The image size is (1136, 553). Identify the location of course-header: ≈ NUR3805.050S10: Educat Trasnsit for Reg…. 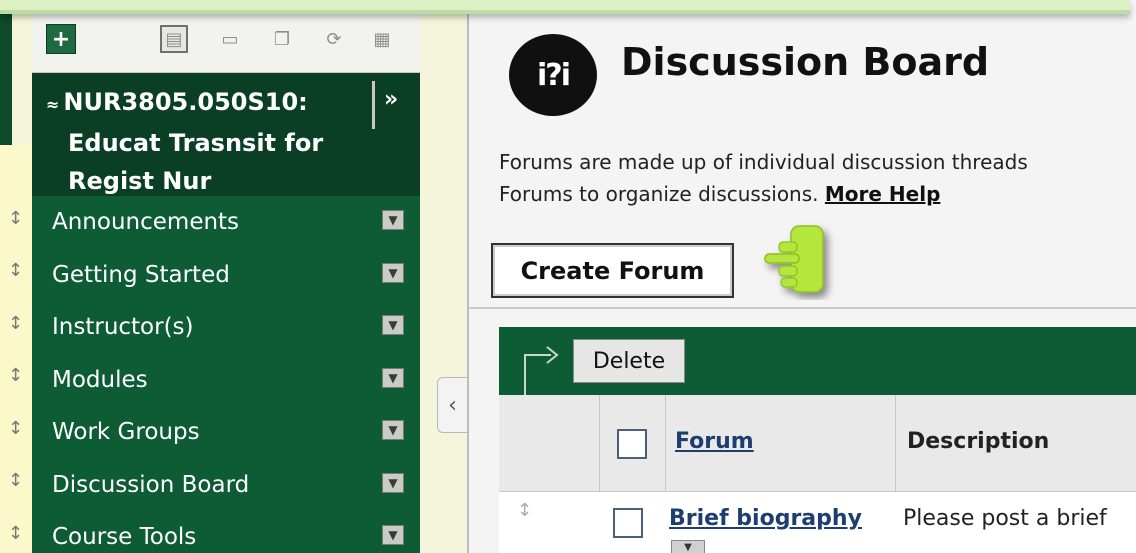
(226, 134).